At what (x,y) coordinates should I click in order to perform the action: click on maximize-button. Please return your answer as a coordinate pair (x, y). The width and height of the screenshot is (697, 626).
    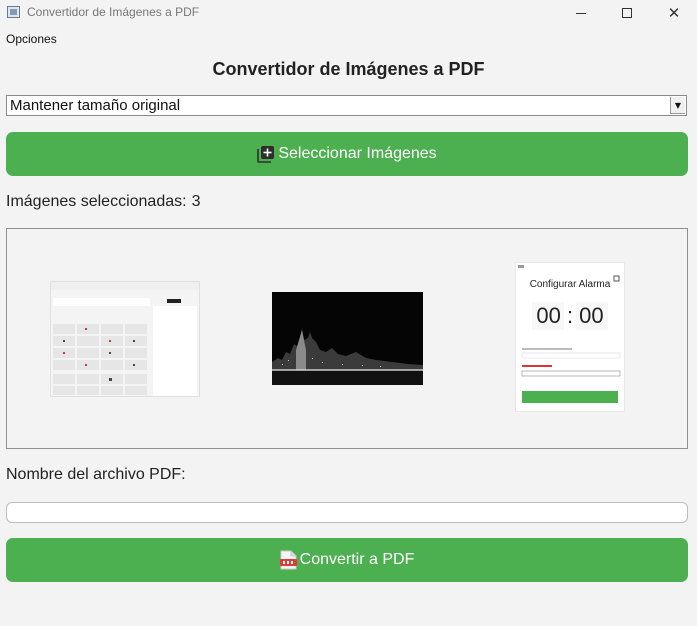
    Looking at the image, I should click on (627, 13).